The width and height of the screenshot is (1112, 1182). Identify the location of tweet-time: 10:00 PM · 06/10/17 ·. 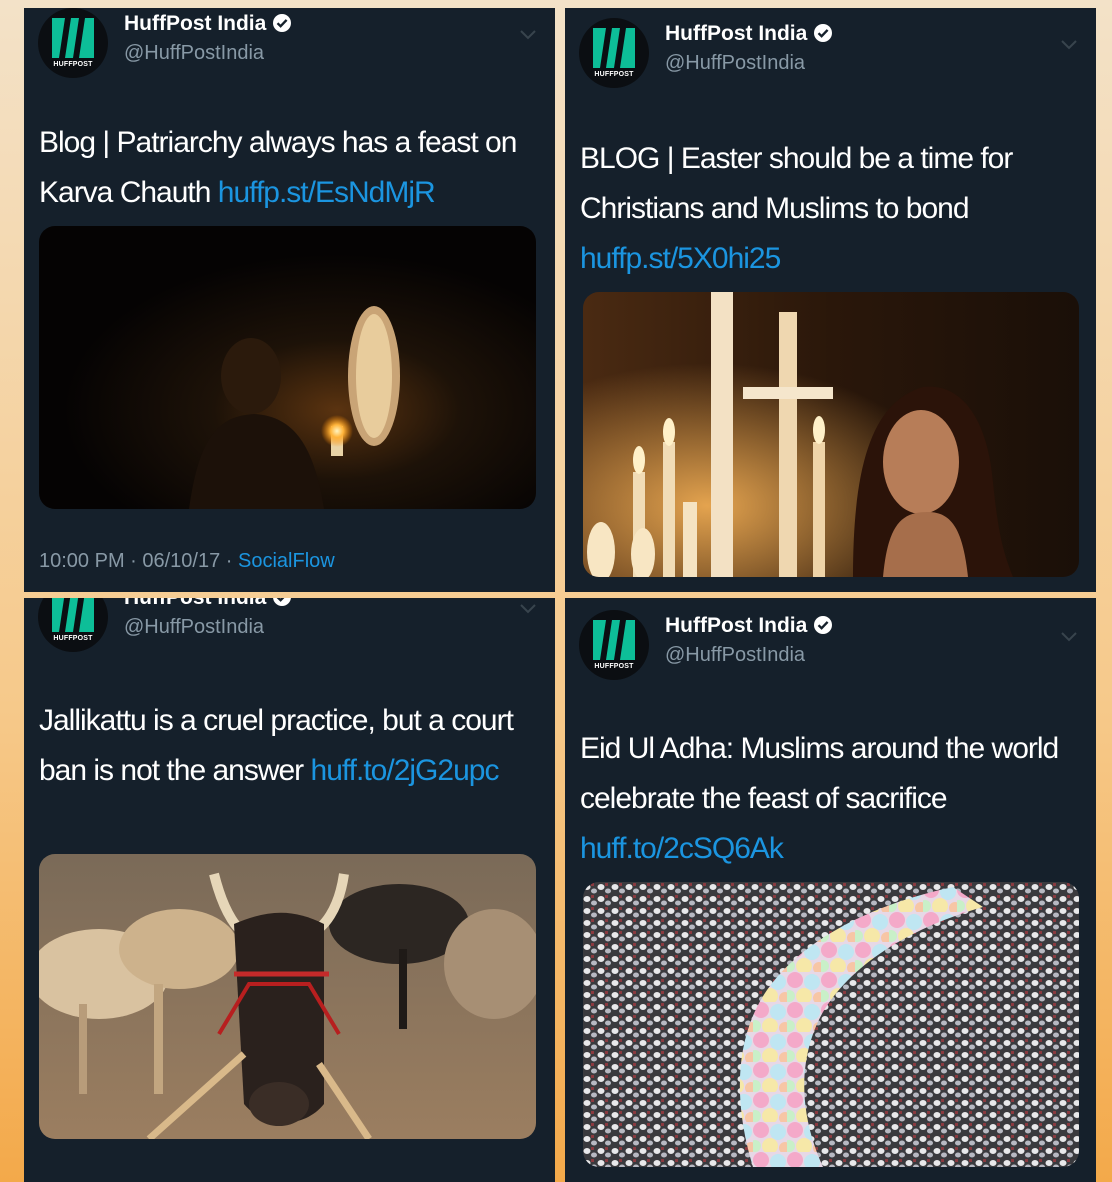
(138, 561).